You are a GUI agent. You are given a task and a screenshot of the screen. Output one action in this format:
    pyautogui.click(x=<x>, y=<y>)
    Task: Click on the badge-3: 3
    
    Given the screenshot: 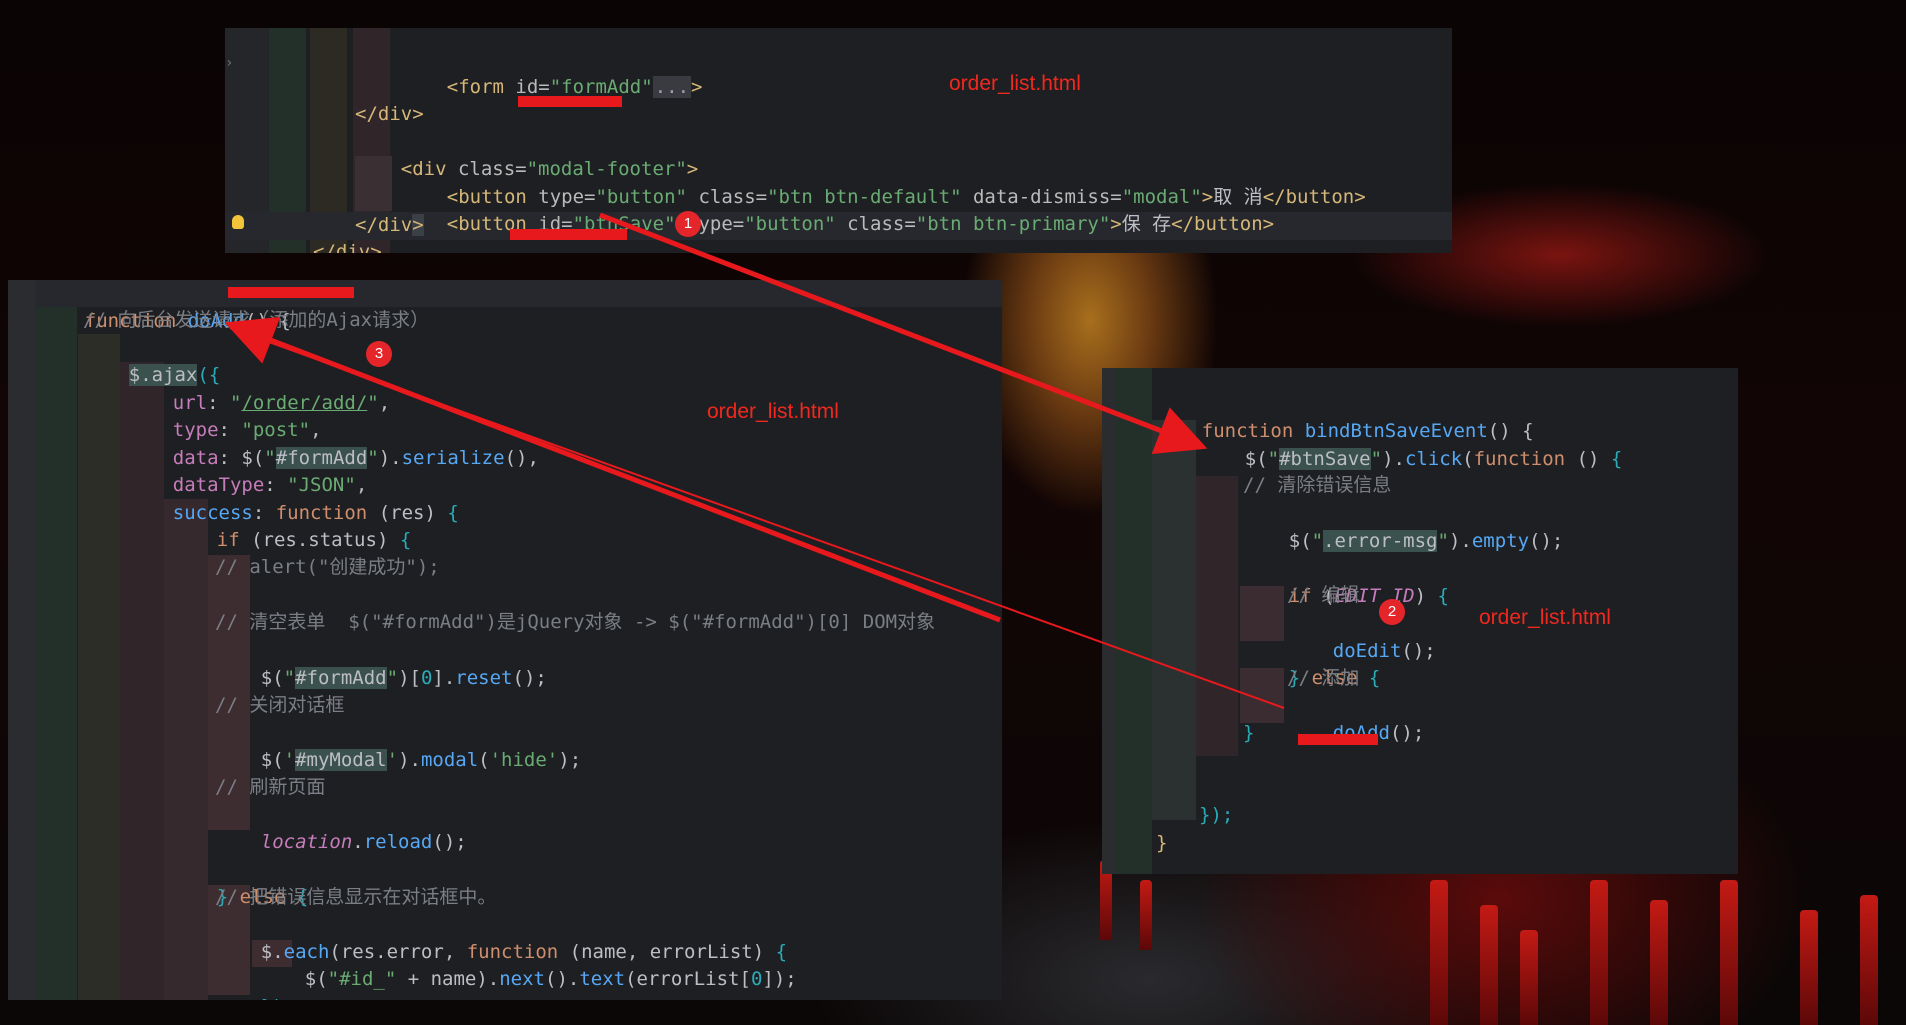 What is the action you would take?
    pyautogui.click(x=379, y=354)
    